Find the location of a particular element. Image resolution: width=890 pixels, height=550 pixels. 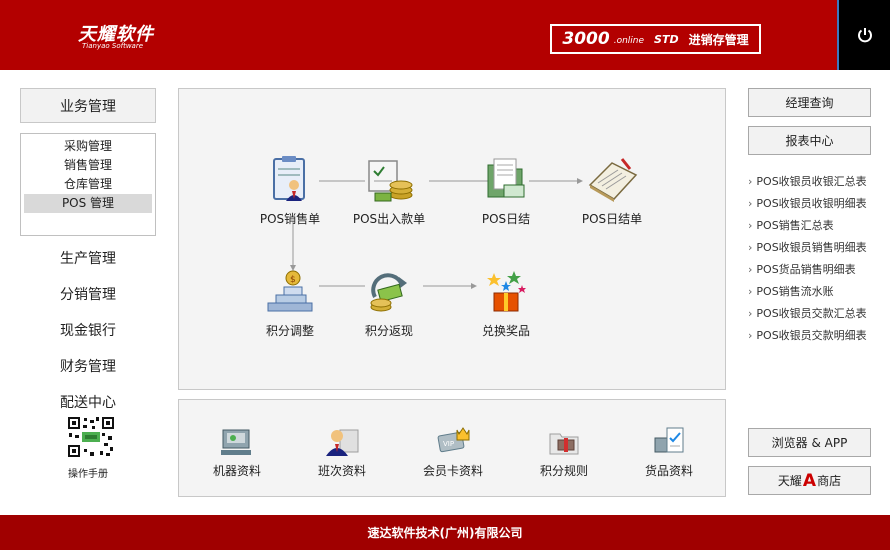

report-link: › POS收银员收银汇总表 is located at coordinates (818, 182).